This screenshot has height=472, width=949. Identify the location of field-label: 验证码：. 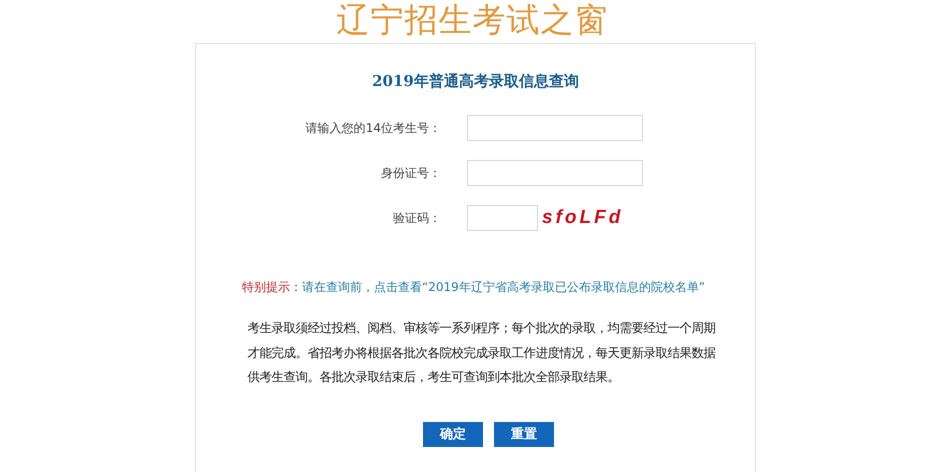
(416, 218).